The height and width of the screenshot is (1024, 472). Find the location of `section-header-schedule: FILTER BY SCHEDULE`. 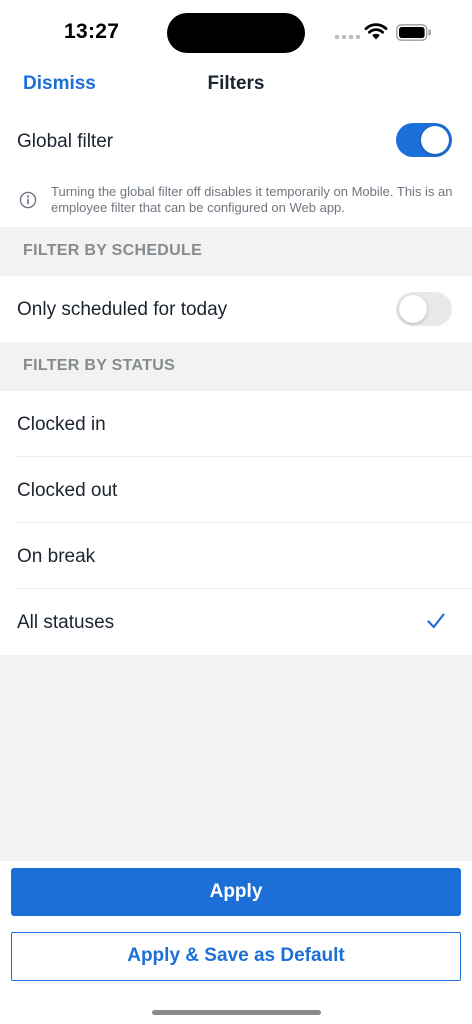

section-header-schedule: FILTER BY SCHEDULE is located at coordinates (236, 251).